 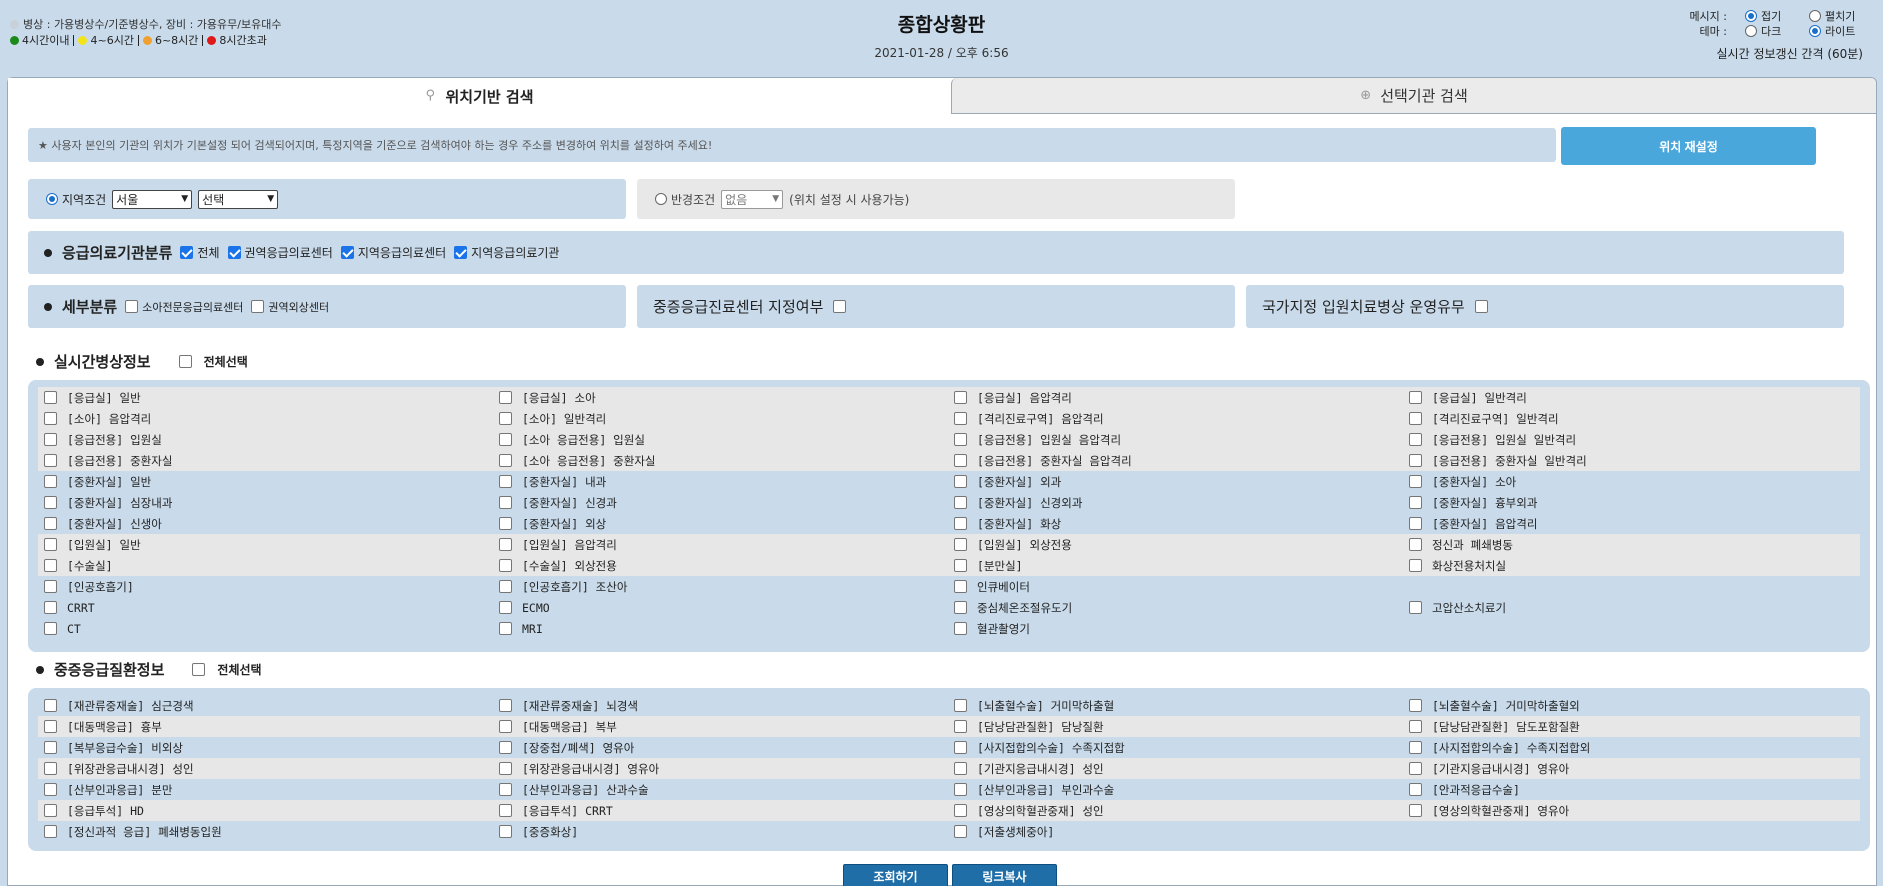 I want to click on class-all-checkbox, so click(x=187, y=252).